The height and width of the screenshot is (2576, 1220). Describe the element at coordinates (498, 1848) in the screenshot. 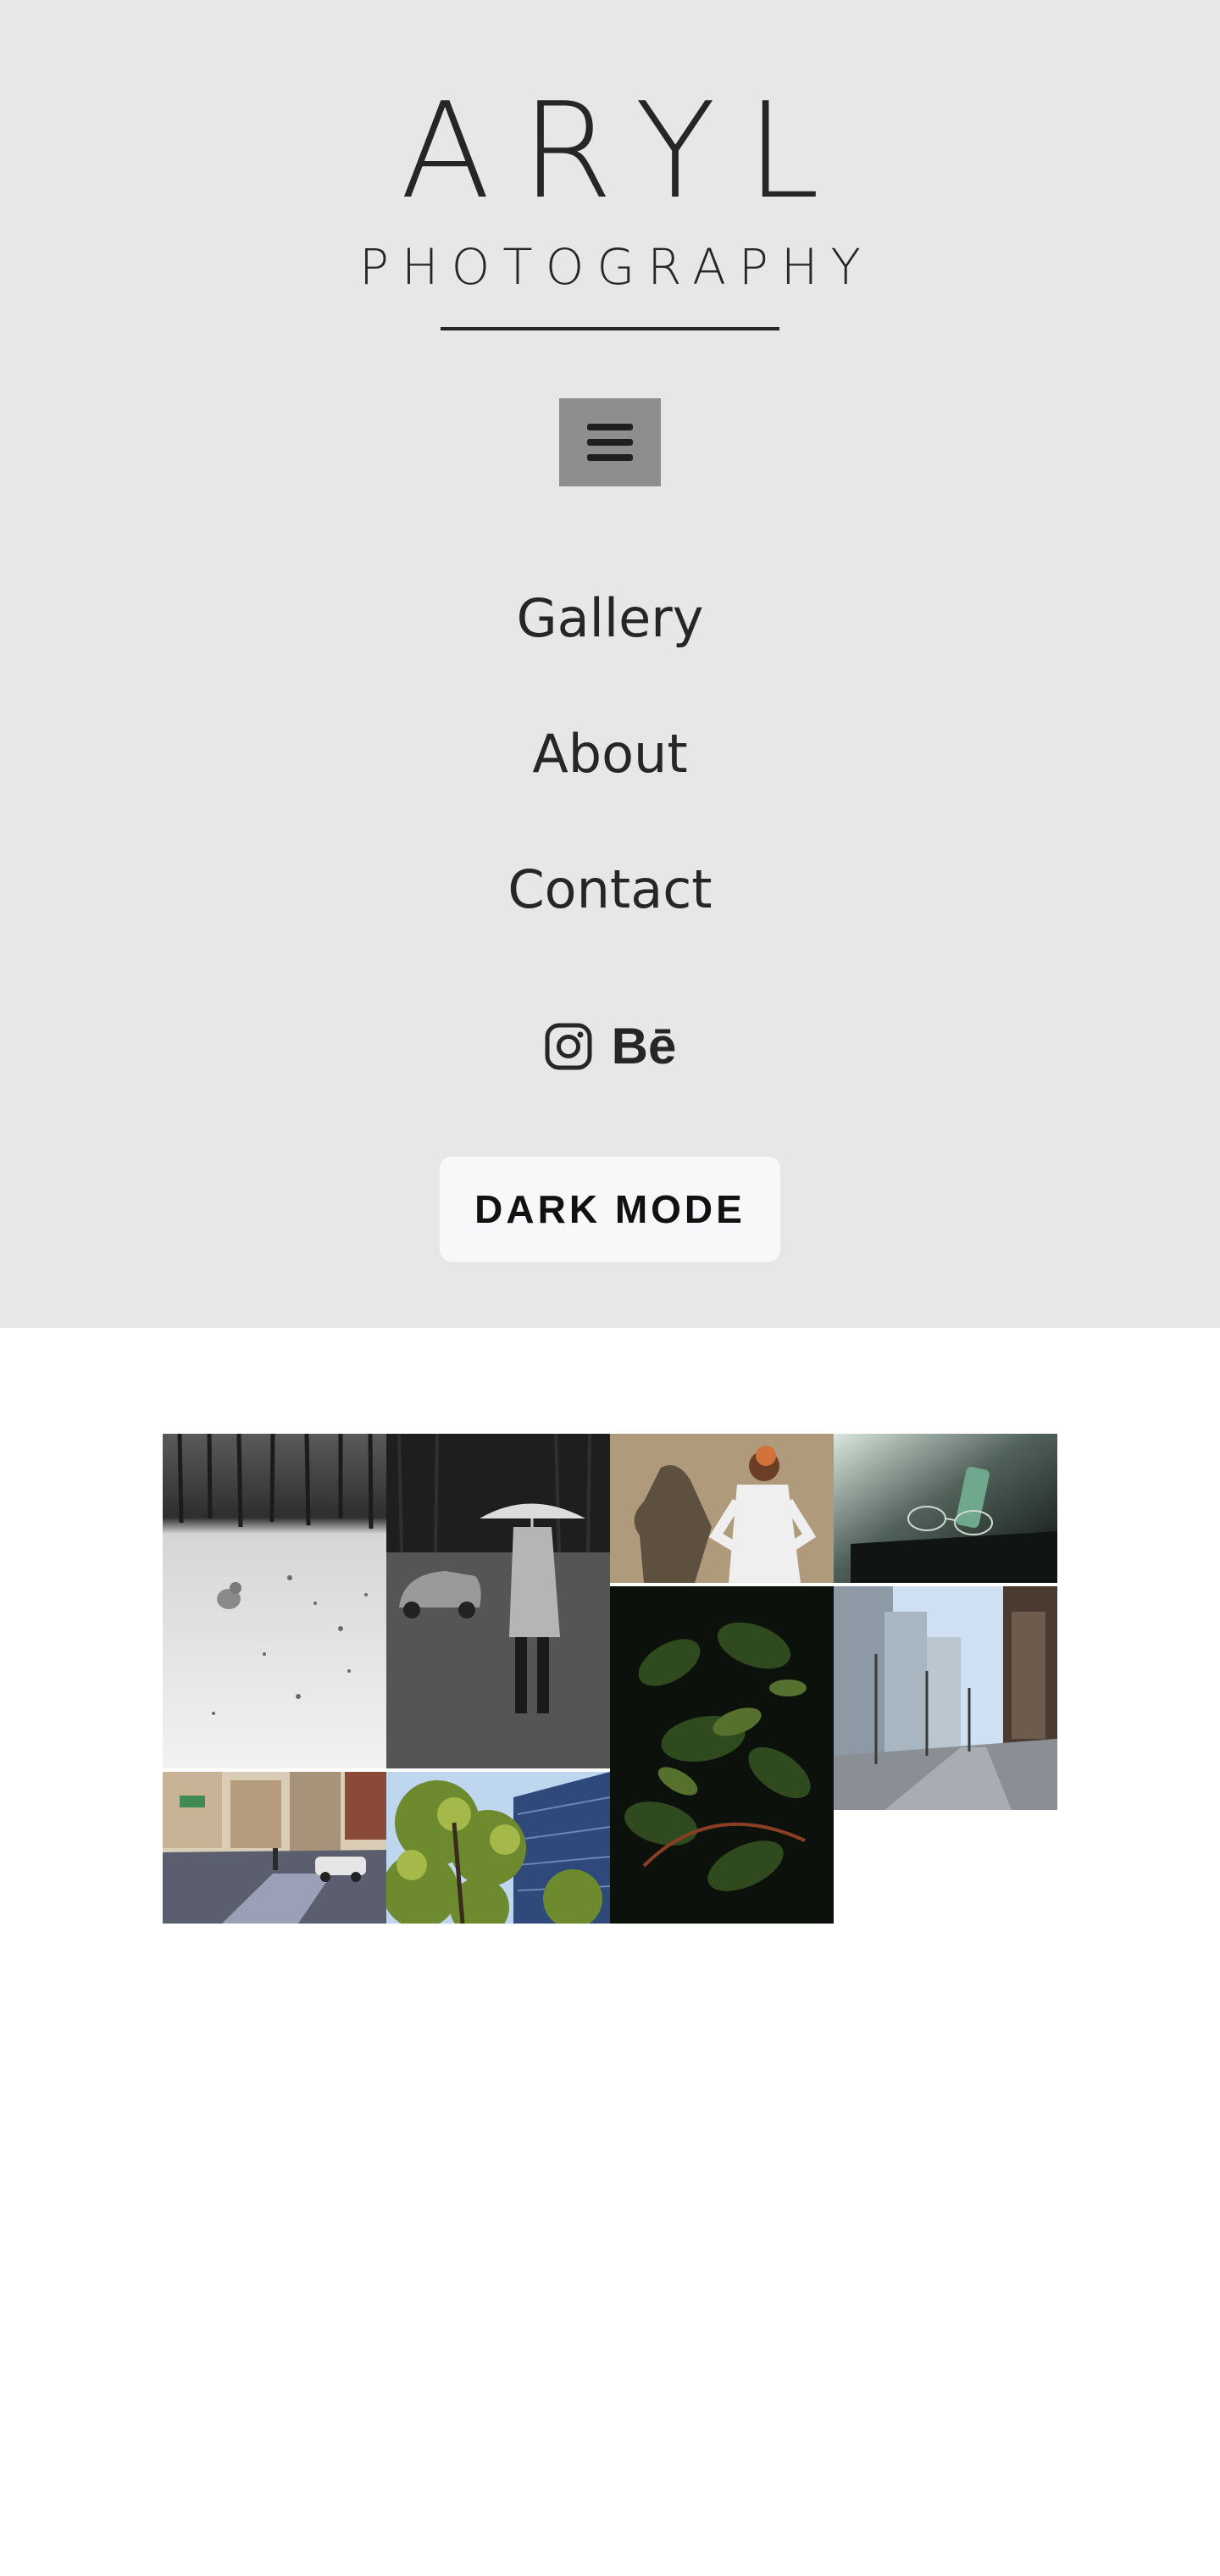

I see `gallery-photo-tree-and-building` at that location.